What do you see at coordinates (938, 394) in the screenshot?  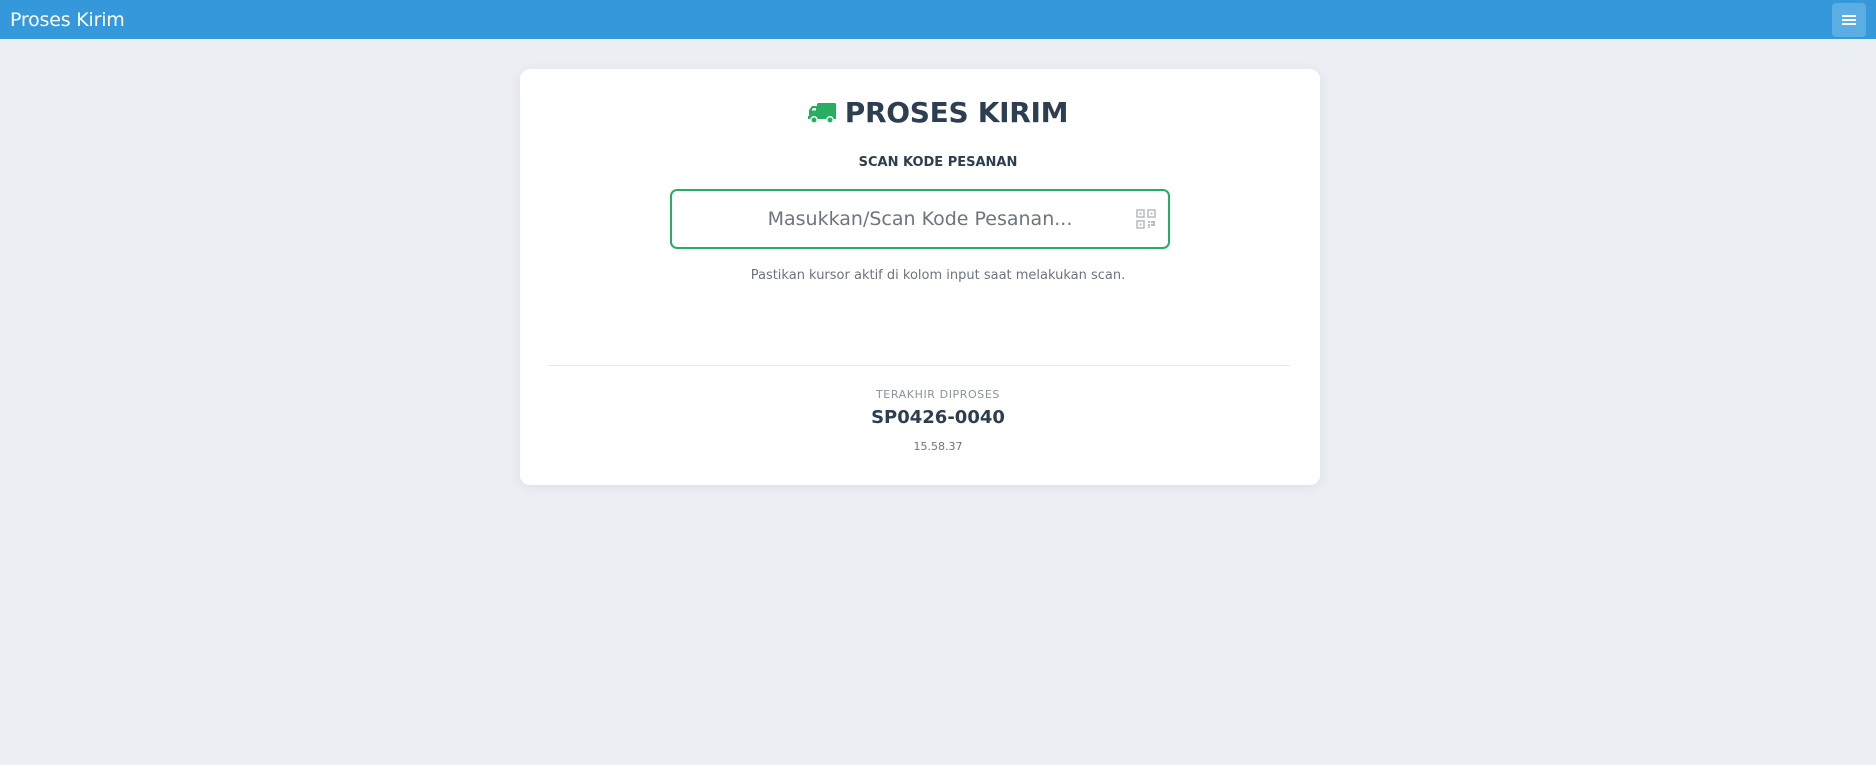 I see `last-processed-label: TERAKHIR DIPROSES` at bounding box center [938, 394].